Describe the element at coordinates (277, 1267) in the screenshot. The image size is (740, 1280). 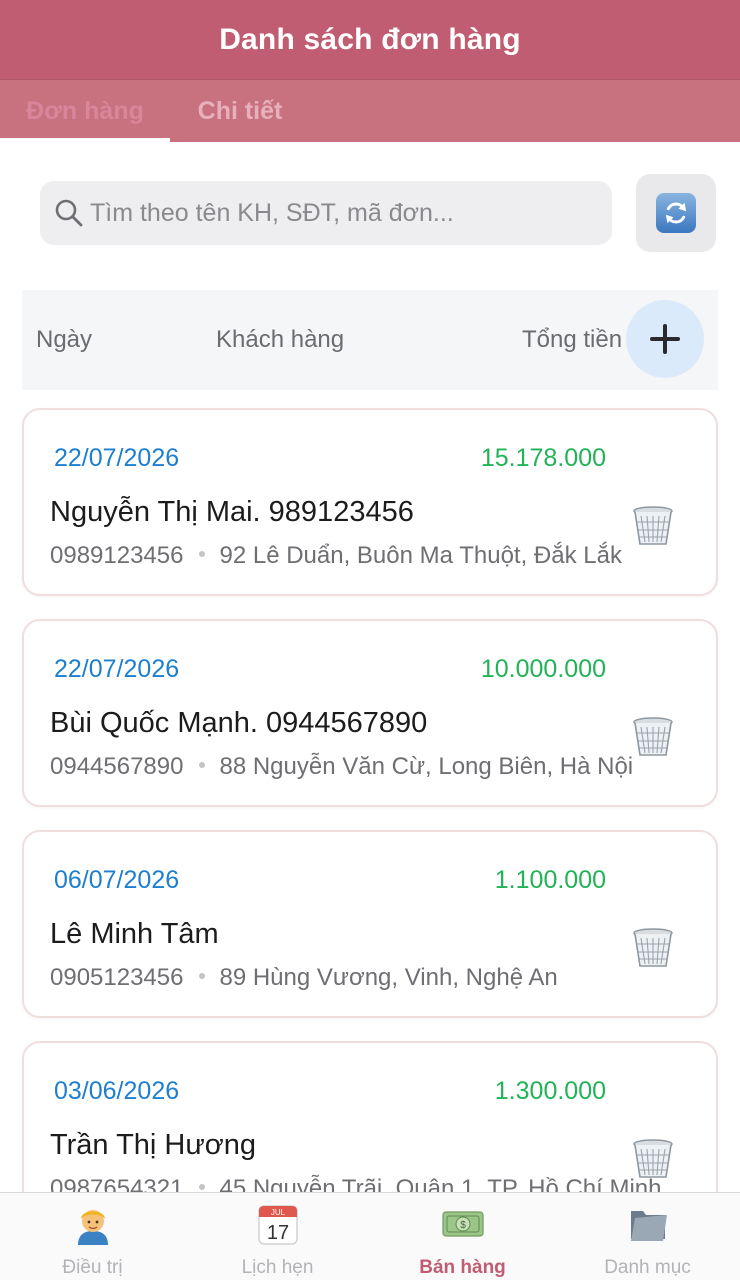
I see `tab-label: Lịch hẹn` at that location.